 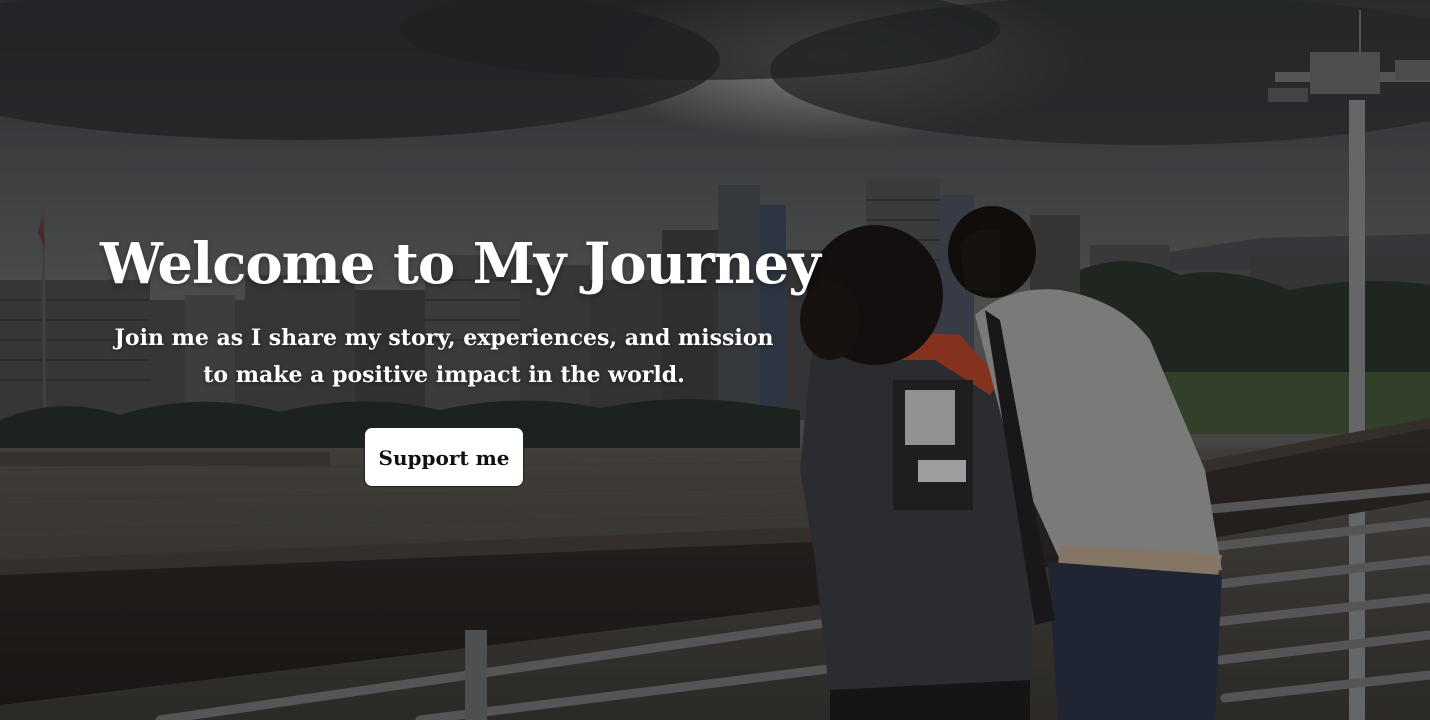 What do you see at coordinates (460, 264) in the screenshot?
I see `hero-title: Welcome to My Journey` at bounding box center [460, 264].